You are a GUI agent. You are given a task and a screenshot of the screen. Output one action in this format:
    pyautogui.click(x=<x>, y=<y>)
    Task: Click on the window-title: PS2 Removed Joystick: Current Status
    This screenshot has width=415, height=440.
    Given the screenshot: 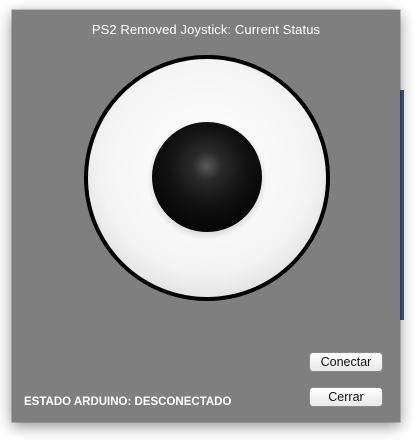 What is the action you would take?
    pyautogui.click(x=206, y=29)
    